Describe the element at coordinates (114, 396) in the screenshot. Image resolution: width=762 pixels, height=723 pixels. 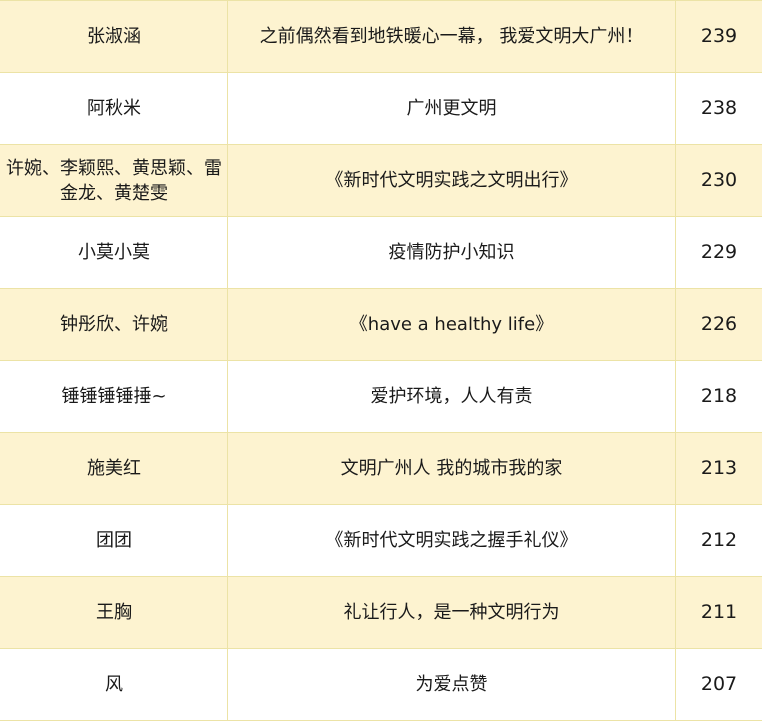
I see `author-cell: 锤锤锤锤捶~` at that location.